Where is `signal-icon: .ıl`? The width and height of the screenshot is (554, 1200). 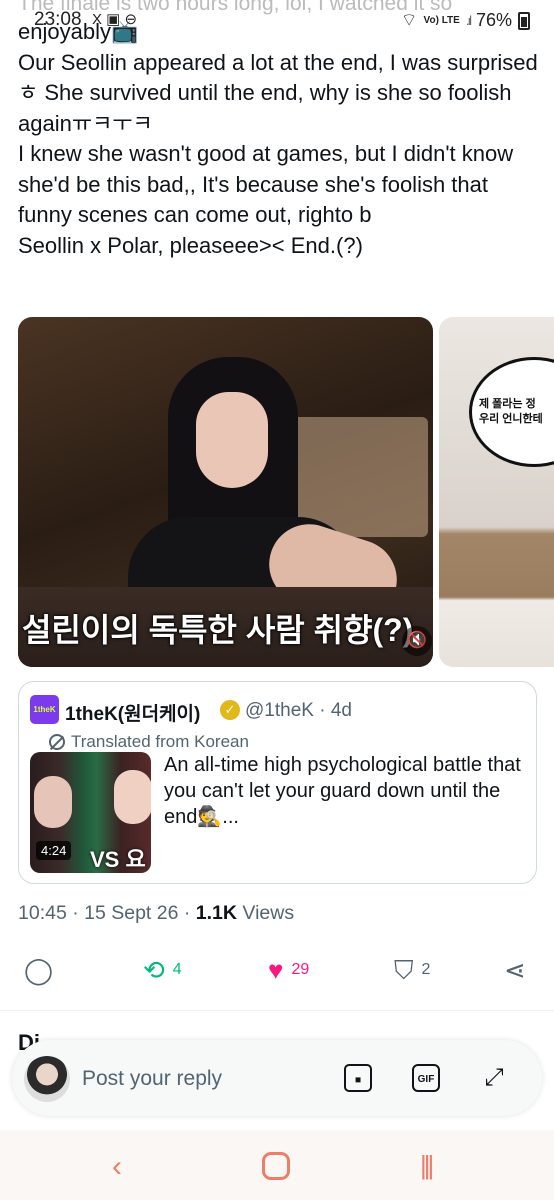 signal-icon: .ıl is located at coordinates (468, 20).